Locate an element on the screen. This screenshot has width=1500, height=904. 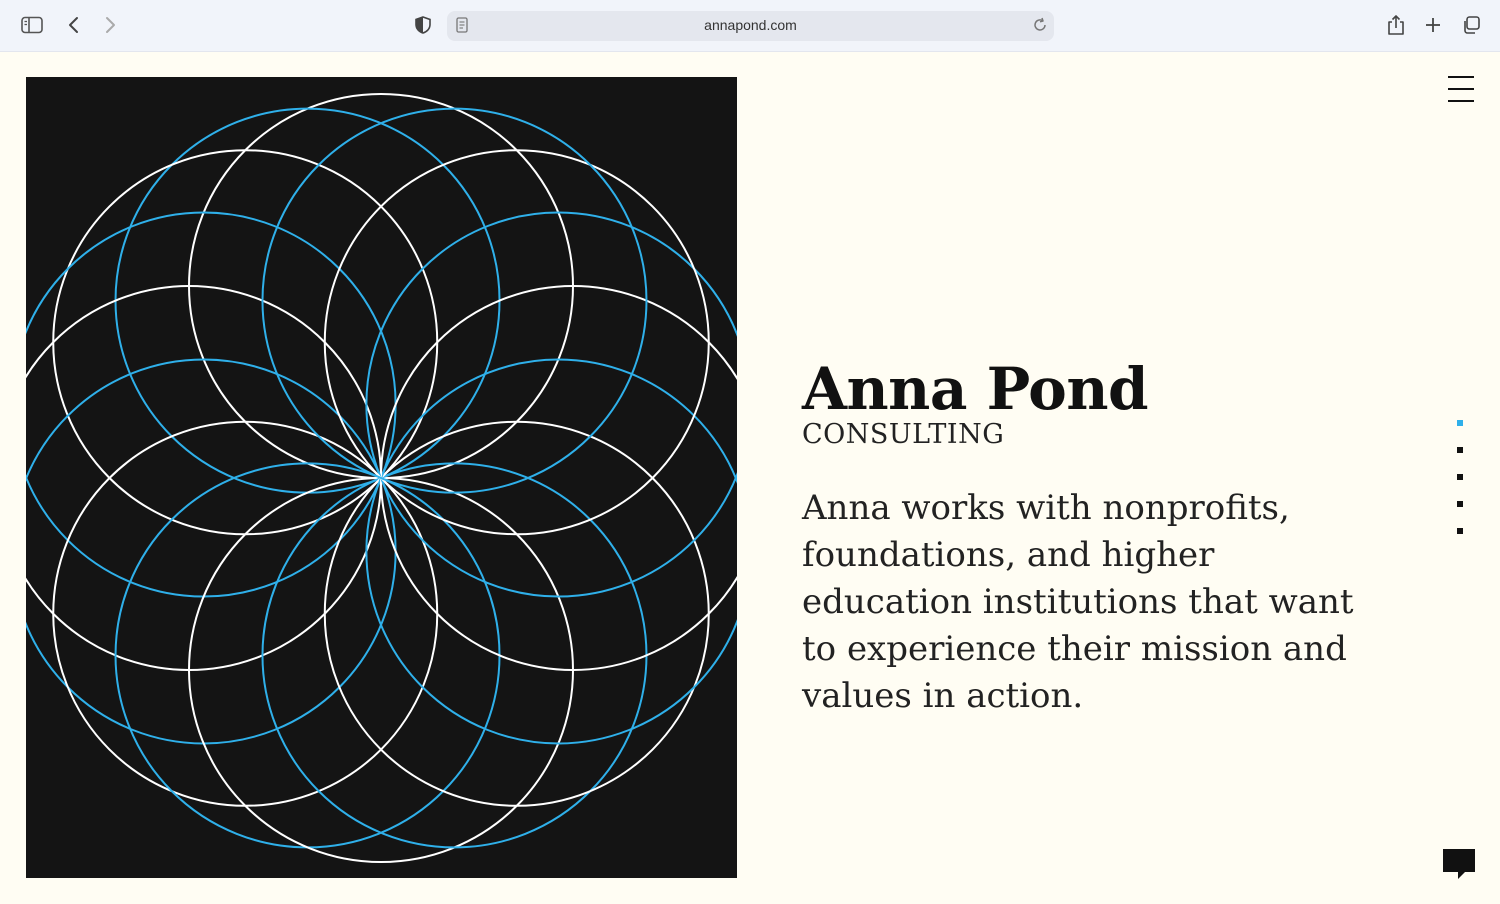
shield-icon is located at coordinates (423, 25).